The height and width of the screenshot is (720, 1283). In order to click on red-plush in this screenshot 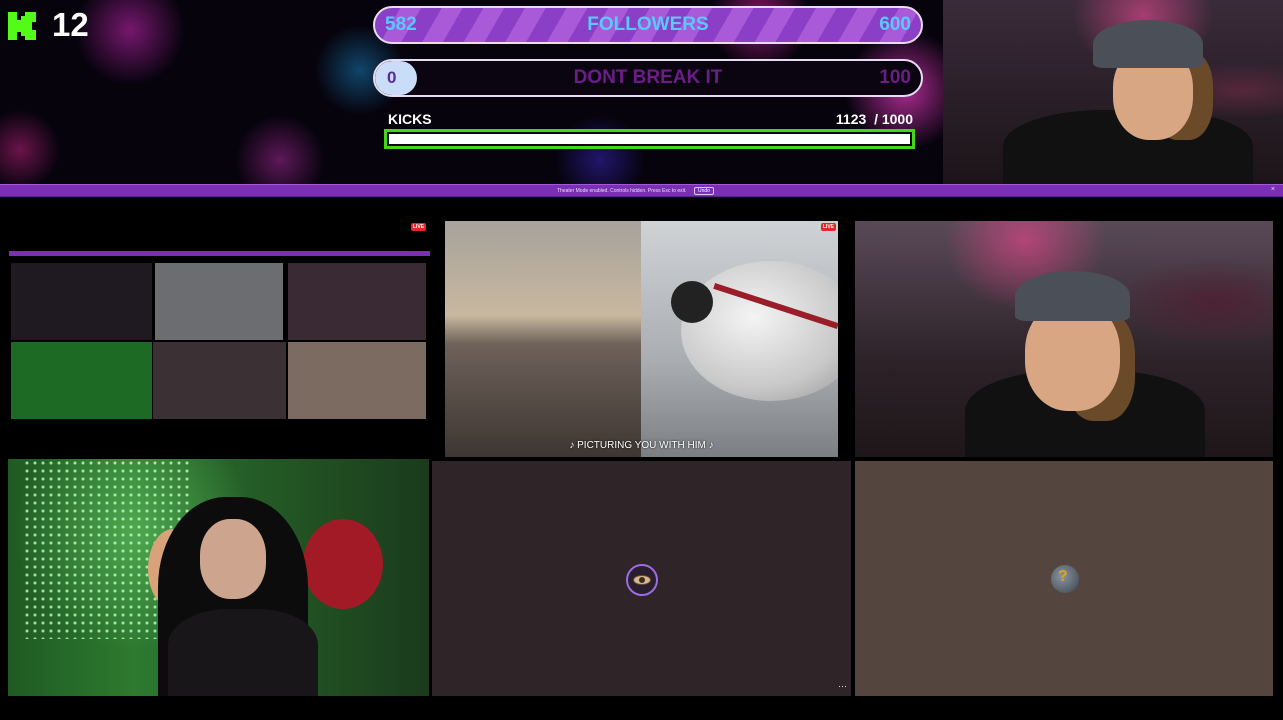, I will do `click(343, 564)`.